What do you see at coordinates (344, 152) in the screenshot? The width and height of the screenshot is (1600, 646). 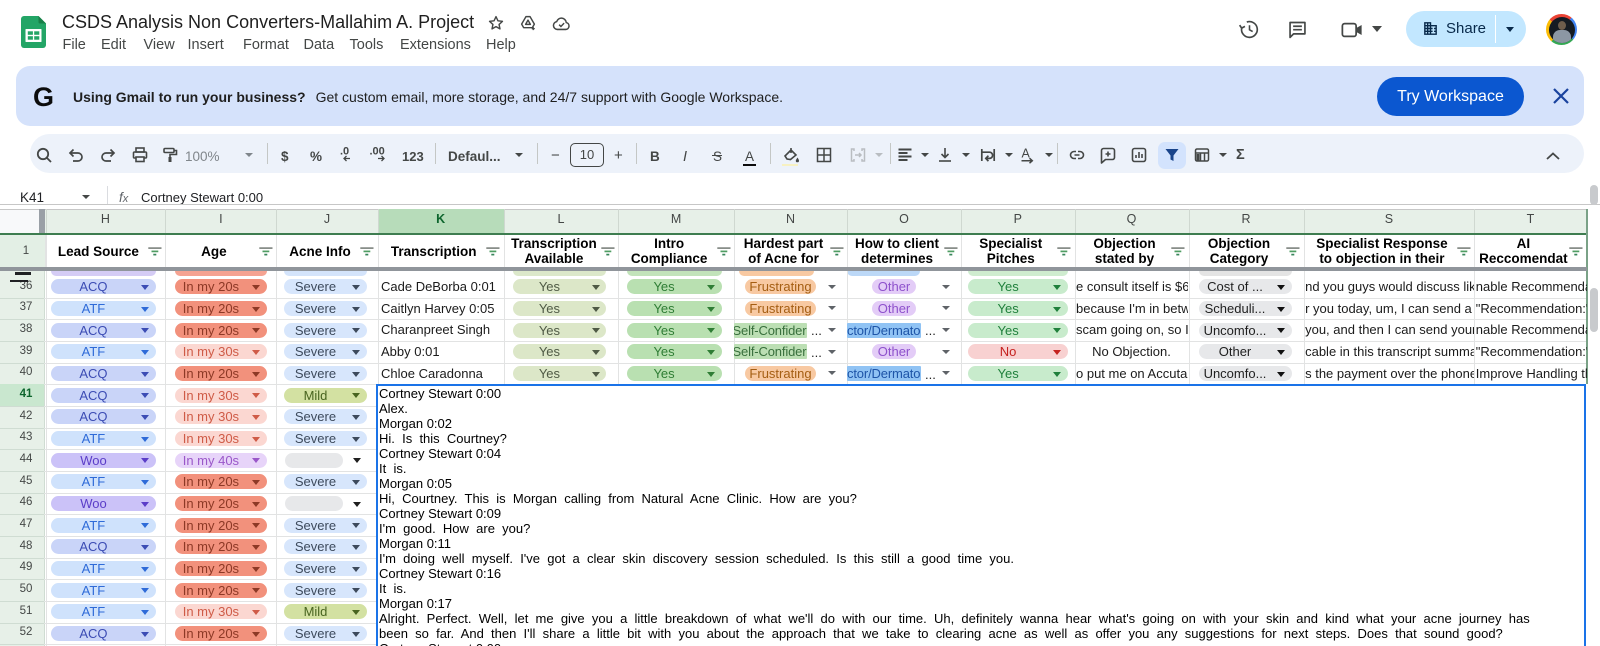 I see `svg-text: .0` at bounding box center [344, 152].